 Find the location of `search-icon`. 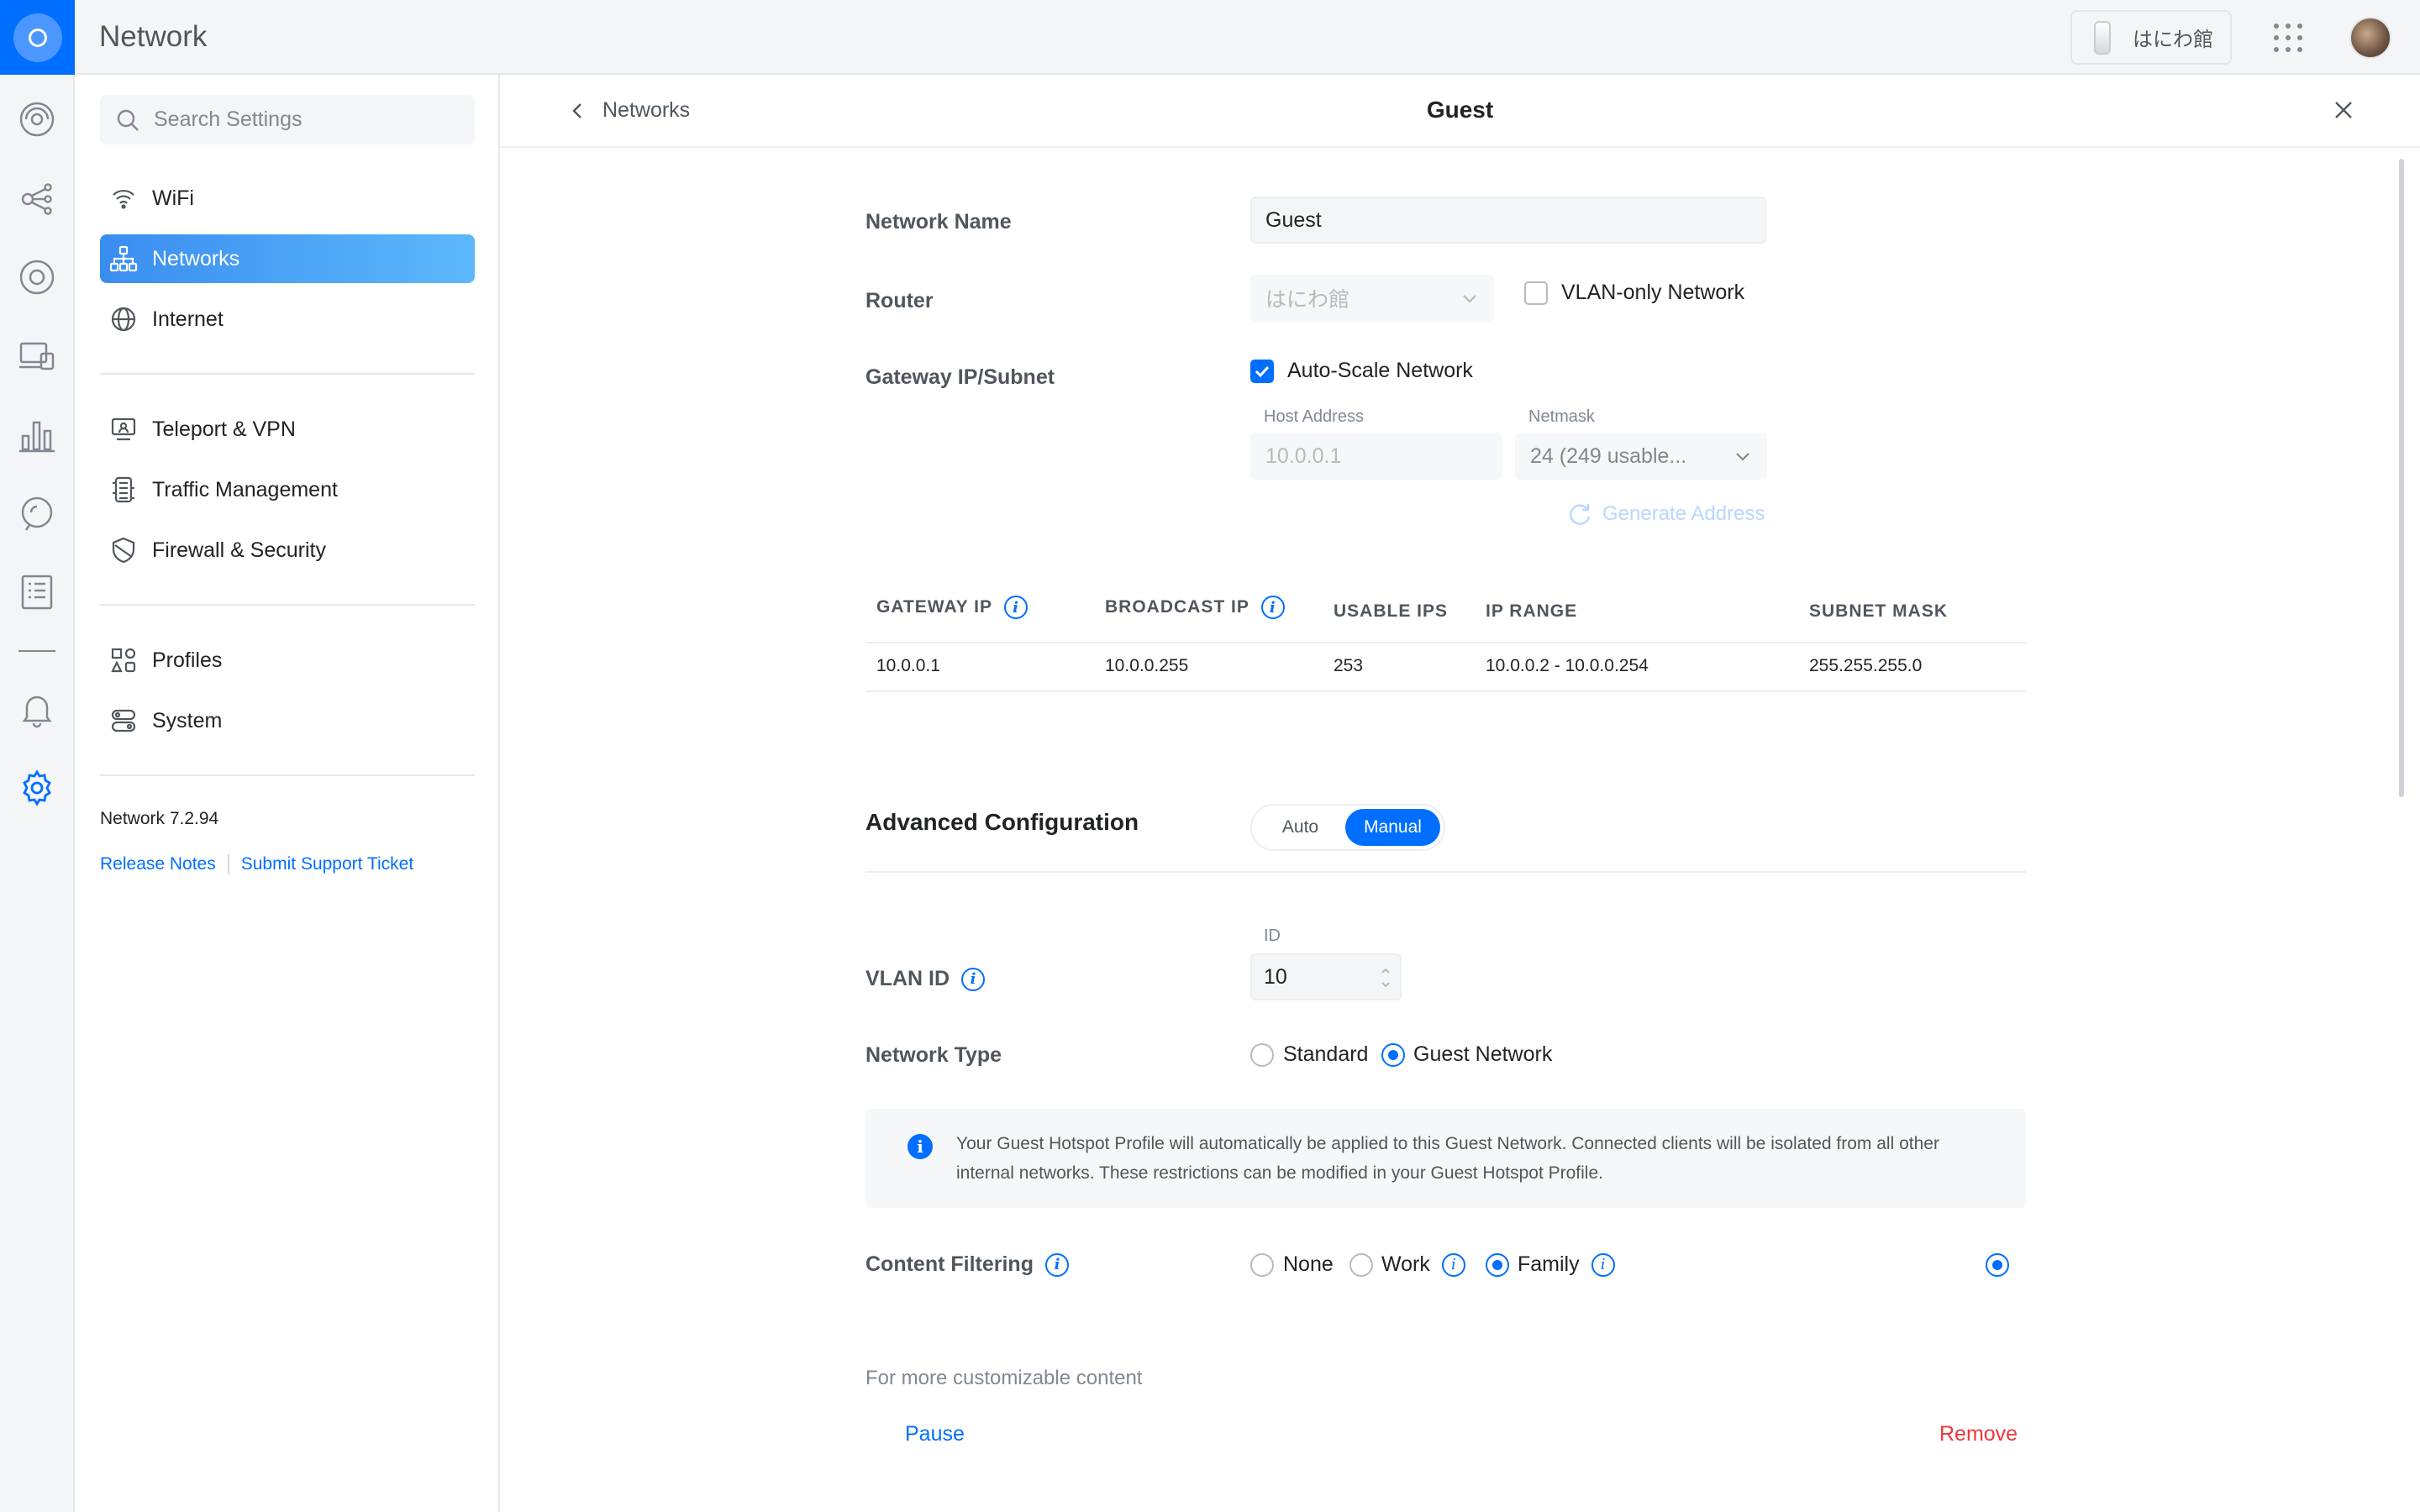

search-icon is located at coordinates (128, 120).